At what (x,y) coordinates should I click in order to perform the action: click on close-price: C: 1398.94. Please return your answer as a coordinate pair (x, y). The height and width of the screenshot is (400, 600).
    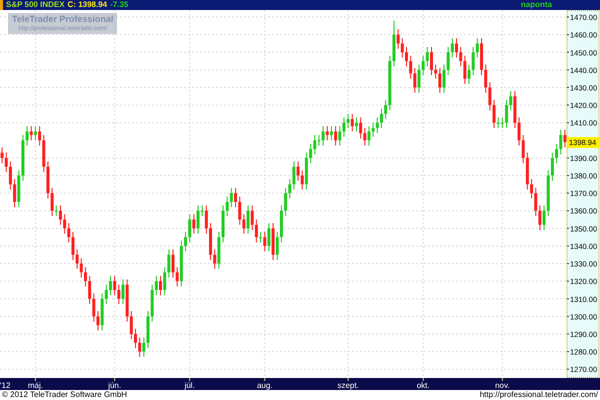
    Looking at the image, I should click on (88, 5).